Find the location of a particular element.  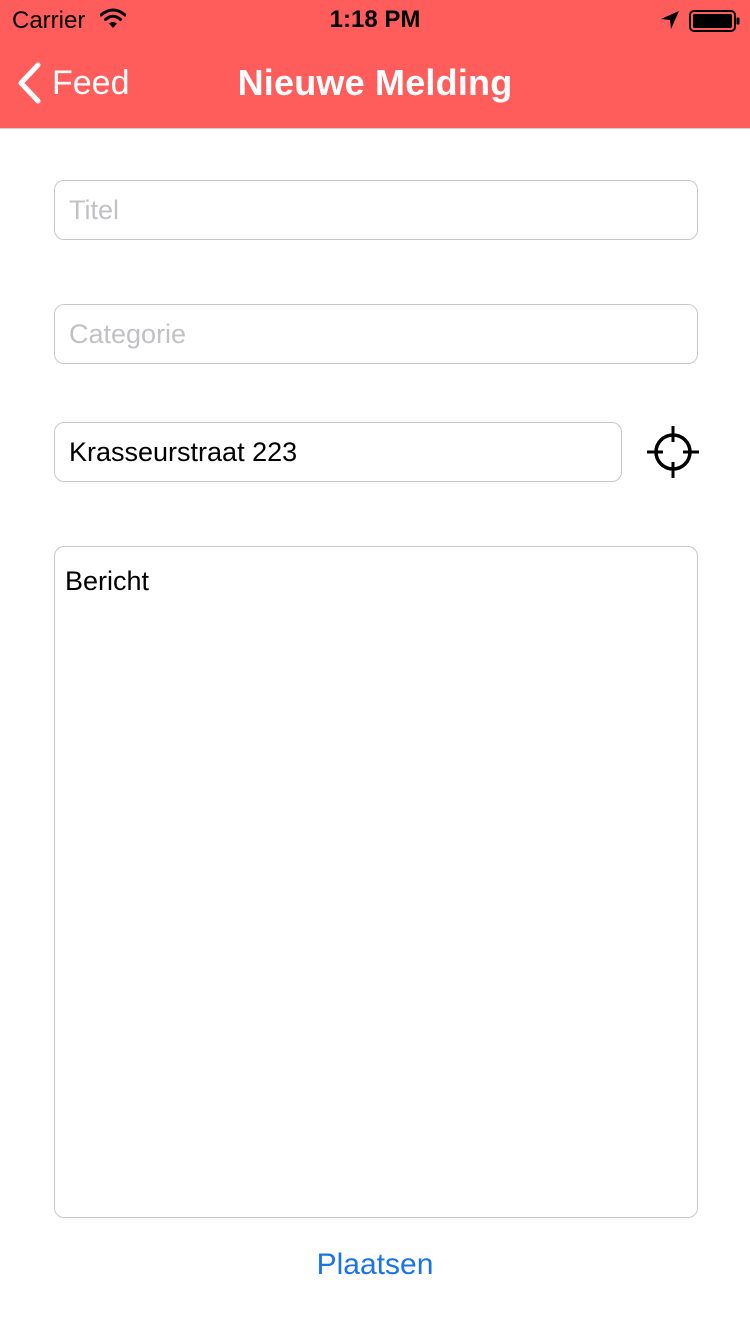

navigation-bar: Feed Nieuwe Melding is located at coordinates (375, 84).